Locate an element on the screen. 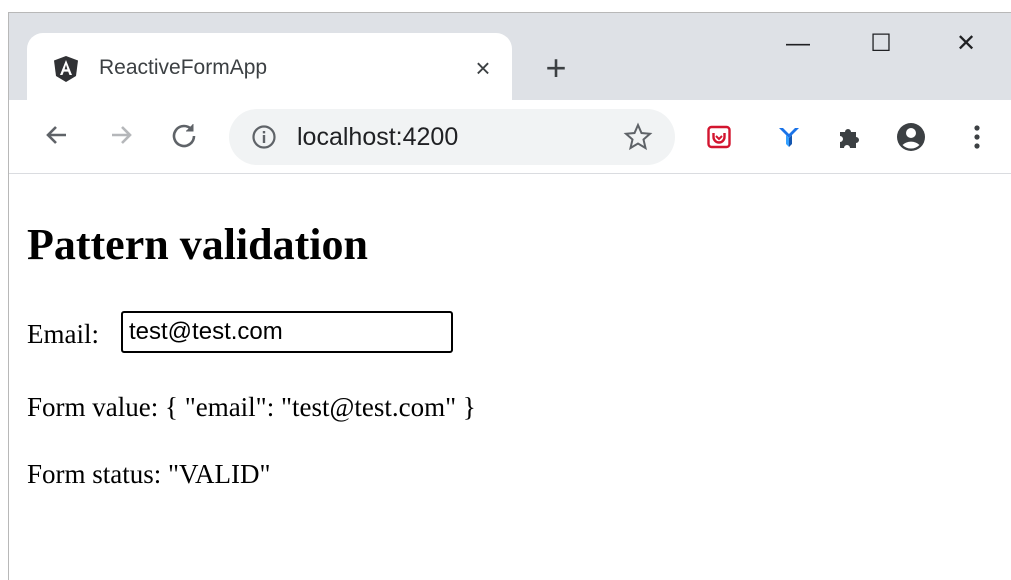 The width and height of the screenshot is (1011, 580). pocket-icon is located at coordinates (719, 137).